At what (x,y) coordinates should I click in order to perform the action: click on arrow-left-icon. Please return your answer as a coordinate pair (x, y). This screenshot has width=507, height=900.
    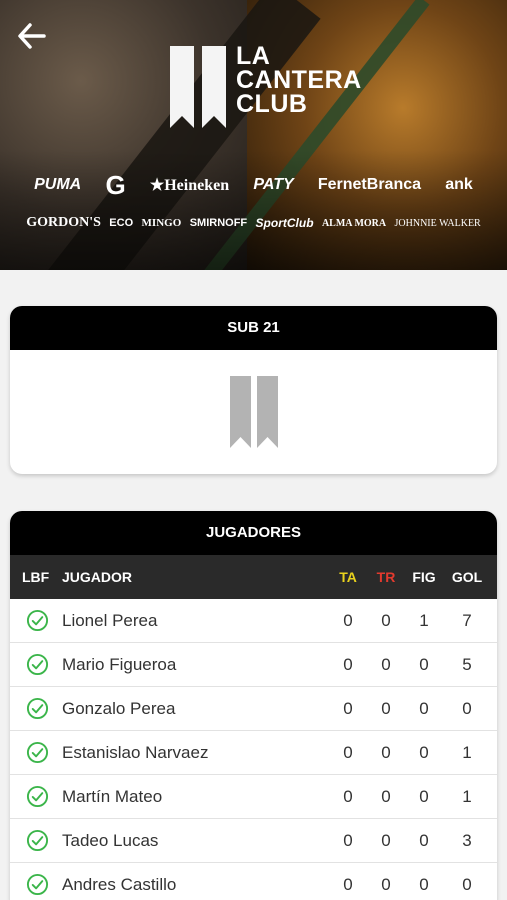
    Looking at the image, I should click on (32, 36).